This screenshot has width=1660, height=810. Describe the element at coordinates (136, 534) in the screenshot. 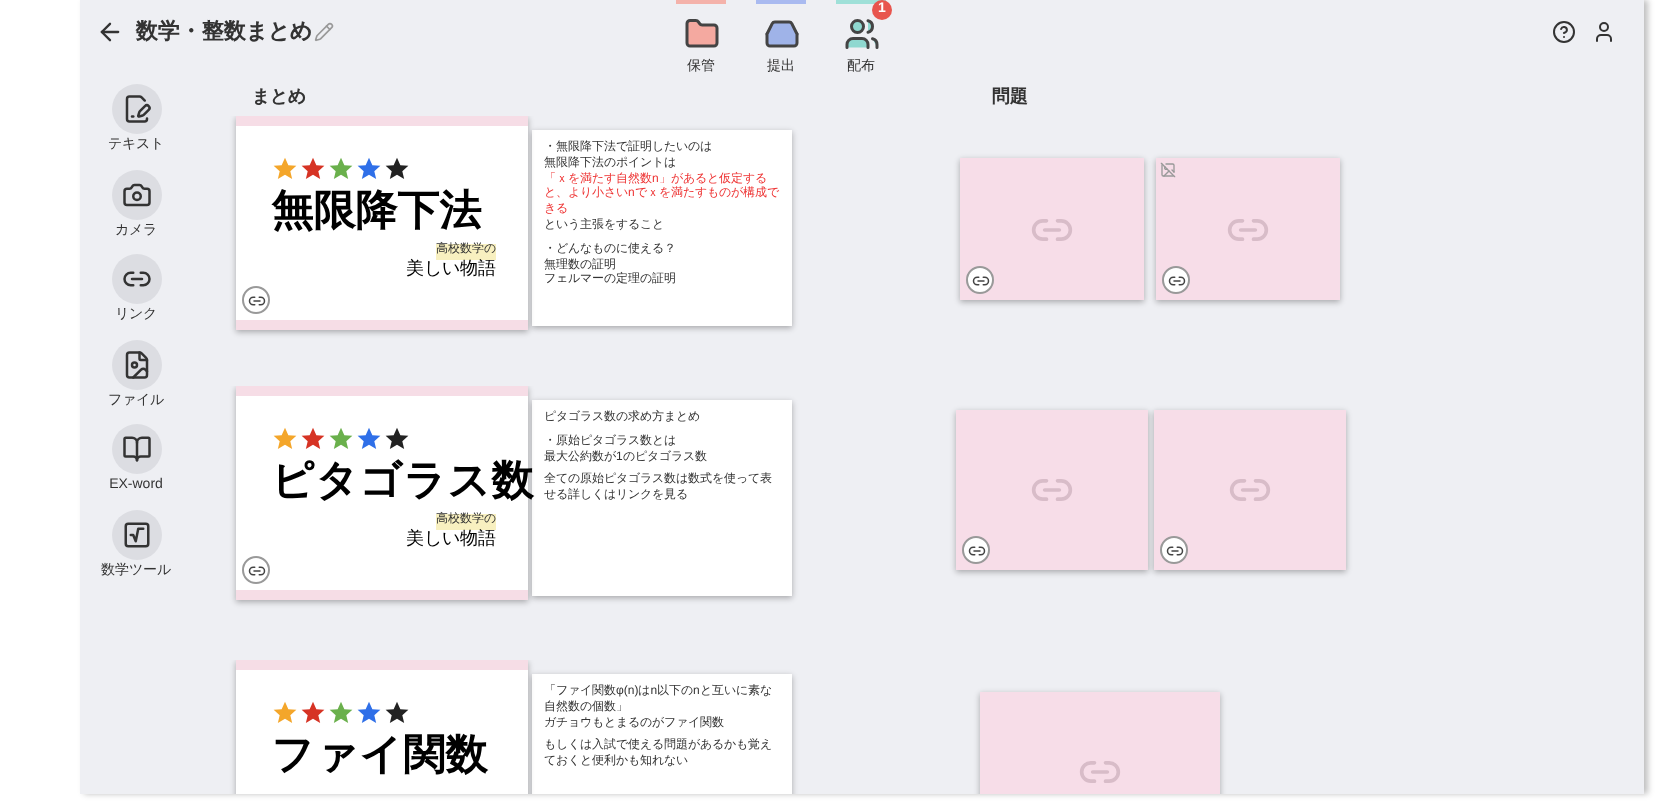

I see `math-tool-icon` at that location.